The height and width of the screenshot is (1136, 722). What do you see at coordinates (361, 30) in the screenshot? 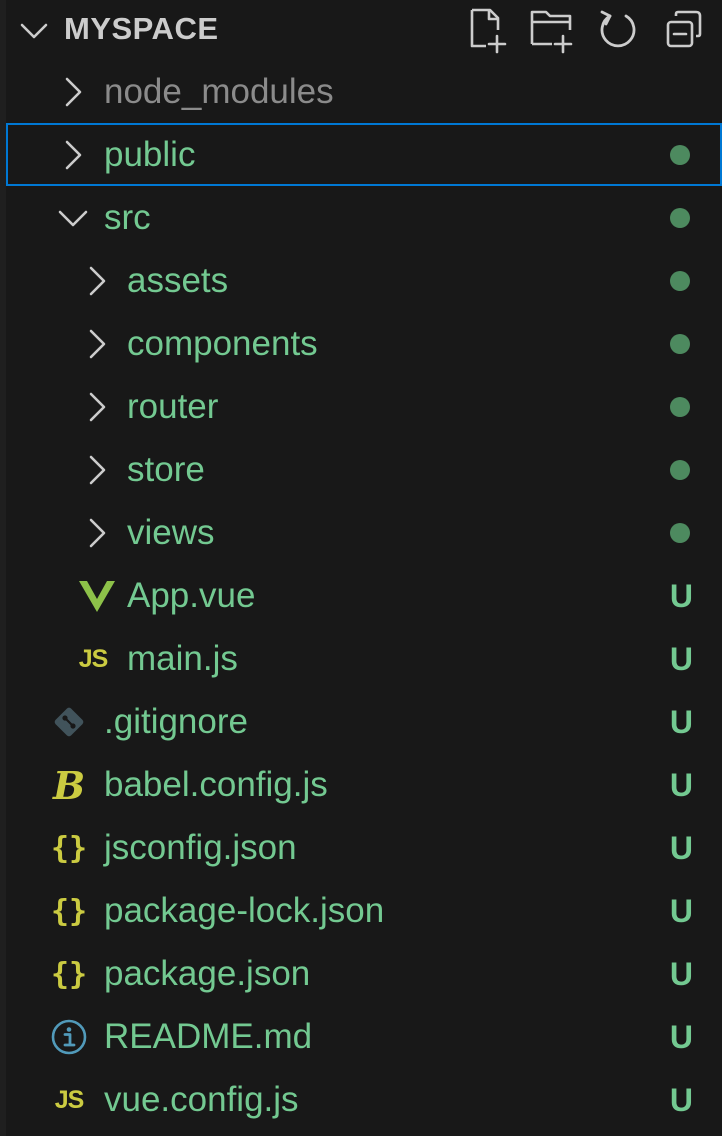
I see `explorer-header: MYSPACE` at bounding box center [361, 30].